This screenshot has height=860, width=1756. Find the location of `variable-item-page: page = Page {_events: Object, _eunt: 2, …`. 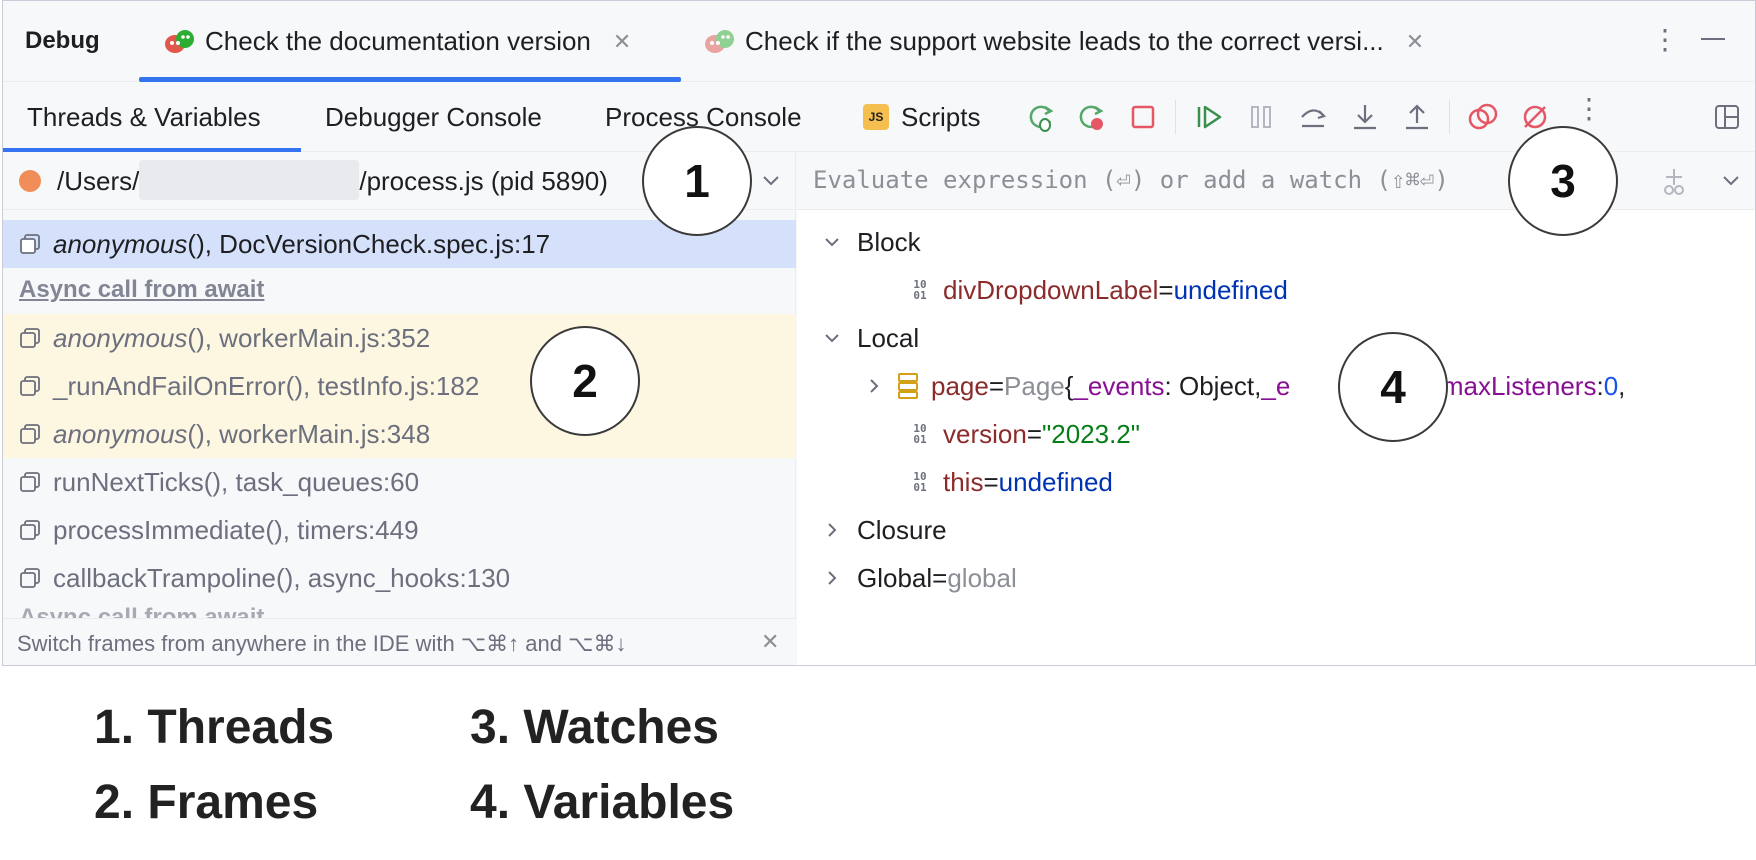

variable-item-page: page = Page {_events: Object, _eunt: 2, … is located at coordinates (1245, 386).